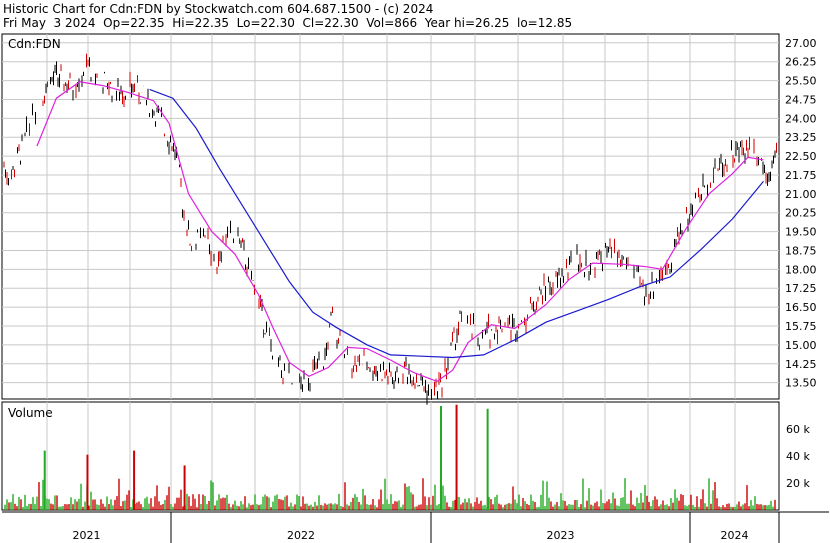 The image size is (830, 543). I want to click on price-tick-label: 17.25, so click(801, 288).